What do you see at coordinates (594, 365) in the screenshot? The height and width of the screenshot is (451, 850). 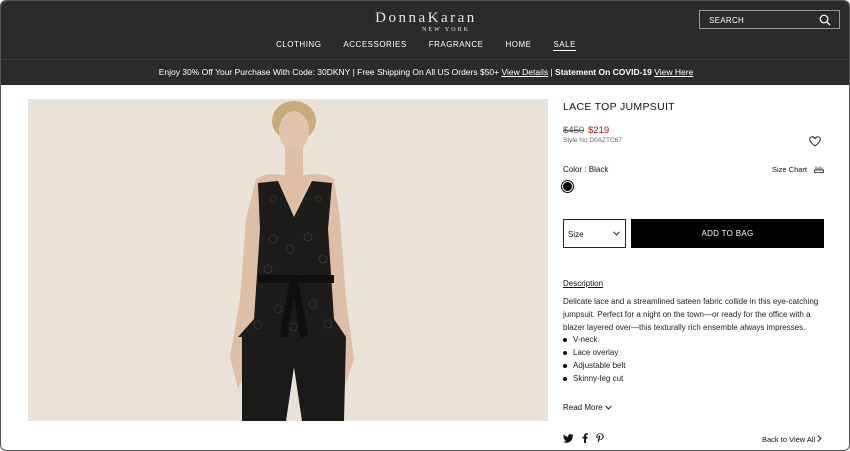 I see `list-item: Adjustable belt` at bounding box center [594, 365].